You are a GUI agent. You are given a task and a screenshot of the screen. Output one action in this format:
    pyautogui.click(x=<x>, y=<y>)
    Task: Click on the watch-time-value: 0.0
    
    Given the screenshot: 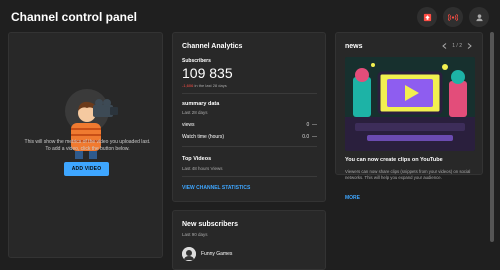 What is the action you would take?
    pyautogui.click(x=306, y=137)
    